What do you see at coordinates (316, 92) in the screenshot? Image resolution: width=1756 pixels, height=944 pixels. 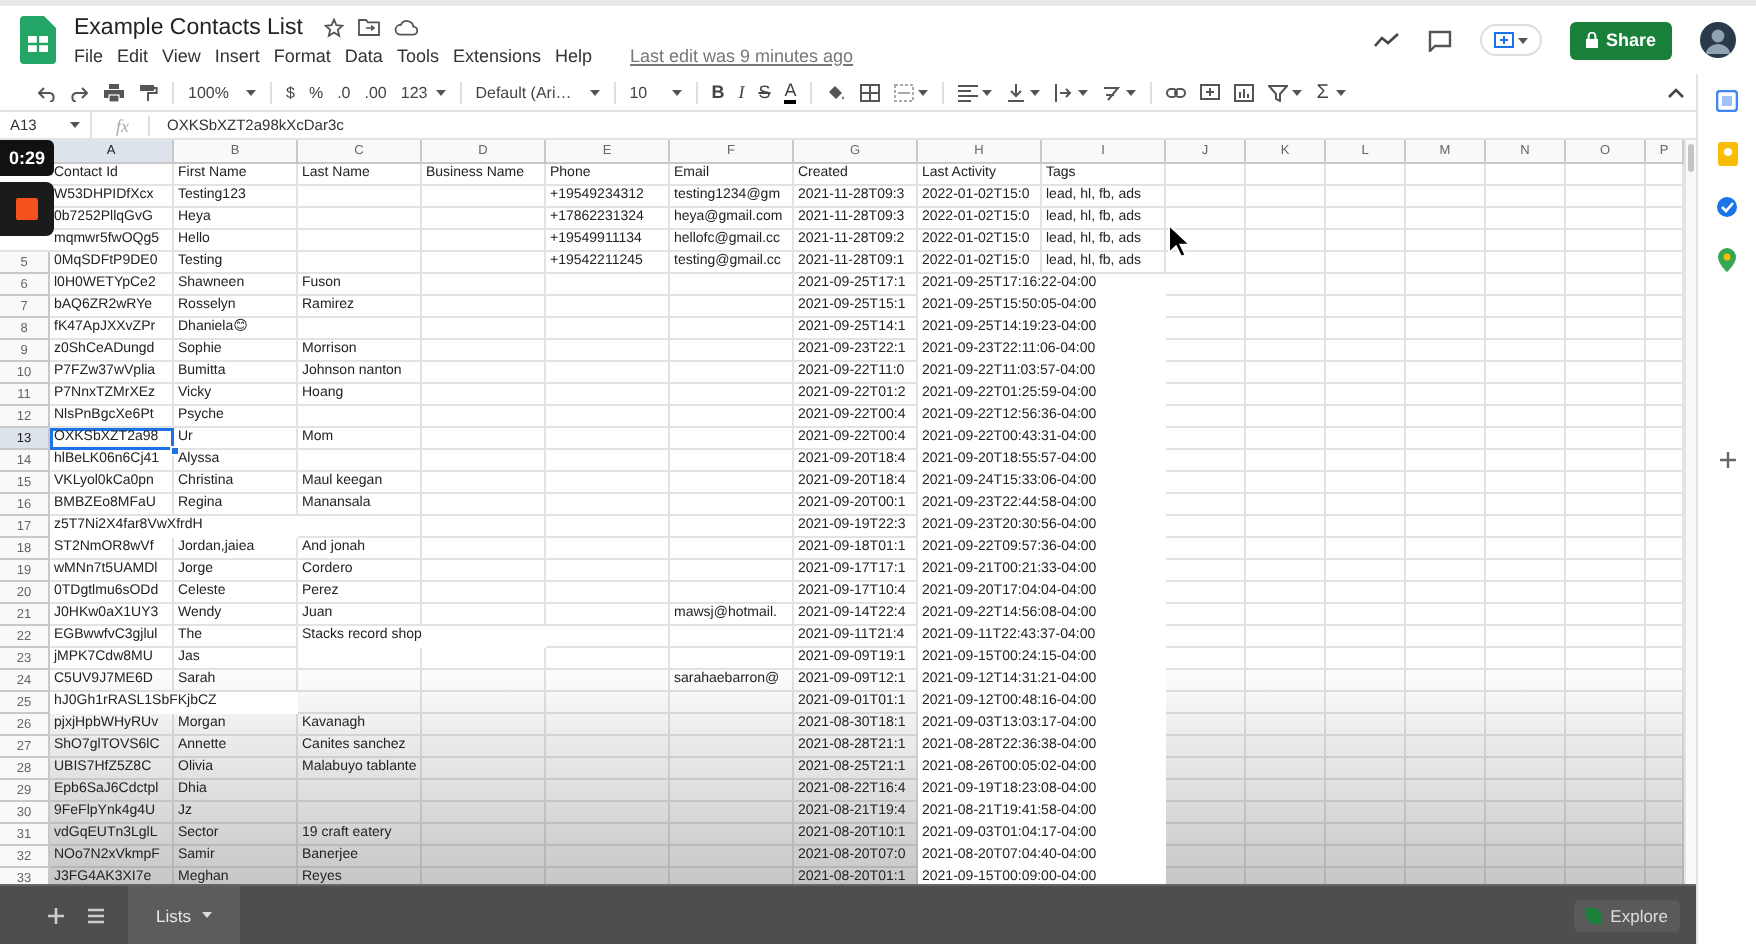 I see `percent-button: %` at bounding box center [316, 92].